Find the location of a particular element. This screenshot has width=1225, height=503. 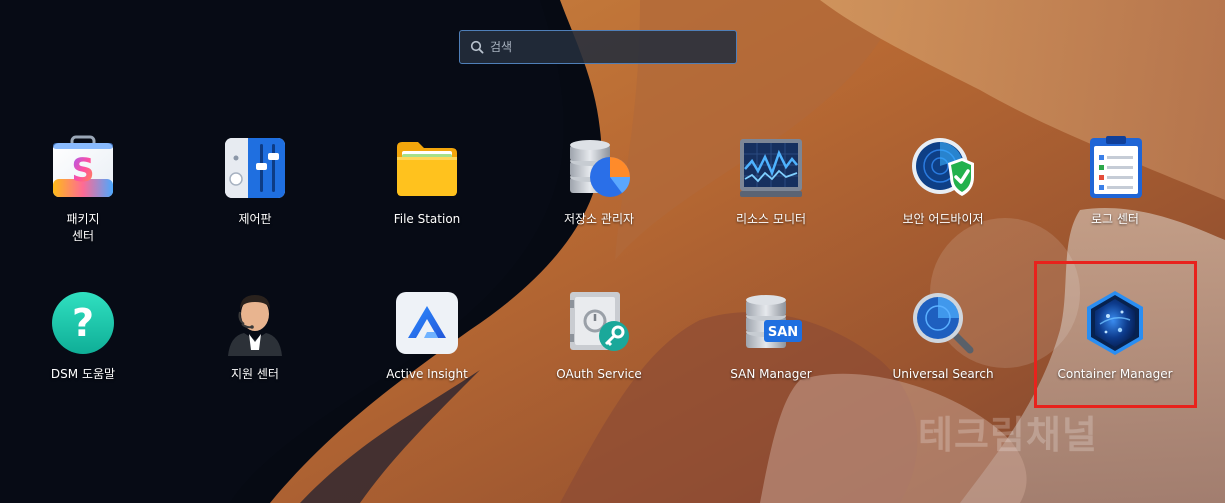

security-advisor-icon is located at coordinates (943, 167).